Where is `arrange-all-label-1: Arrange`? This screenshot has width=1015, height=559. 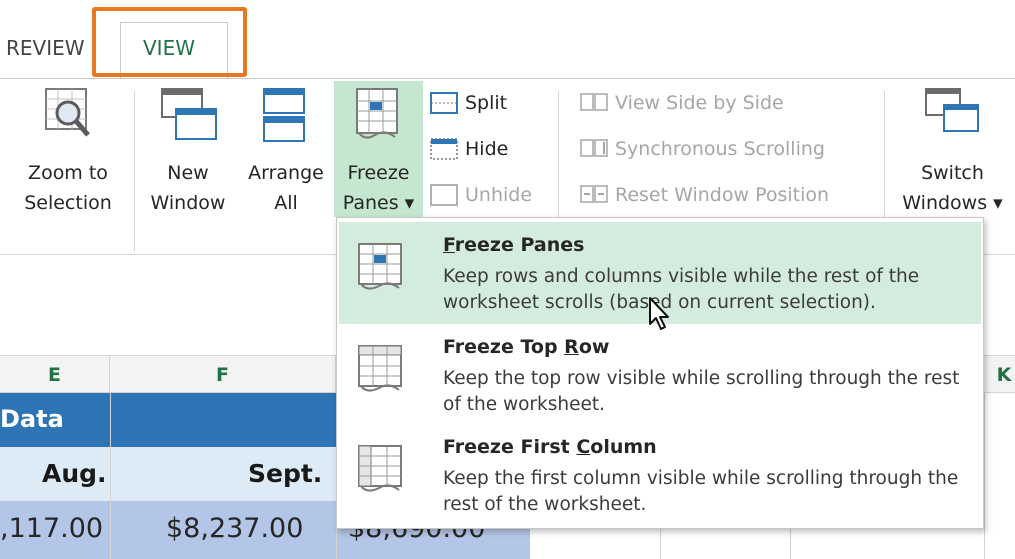
arrange-all-label-1: Arrange is located at coordinates (286, 173).